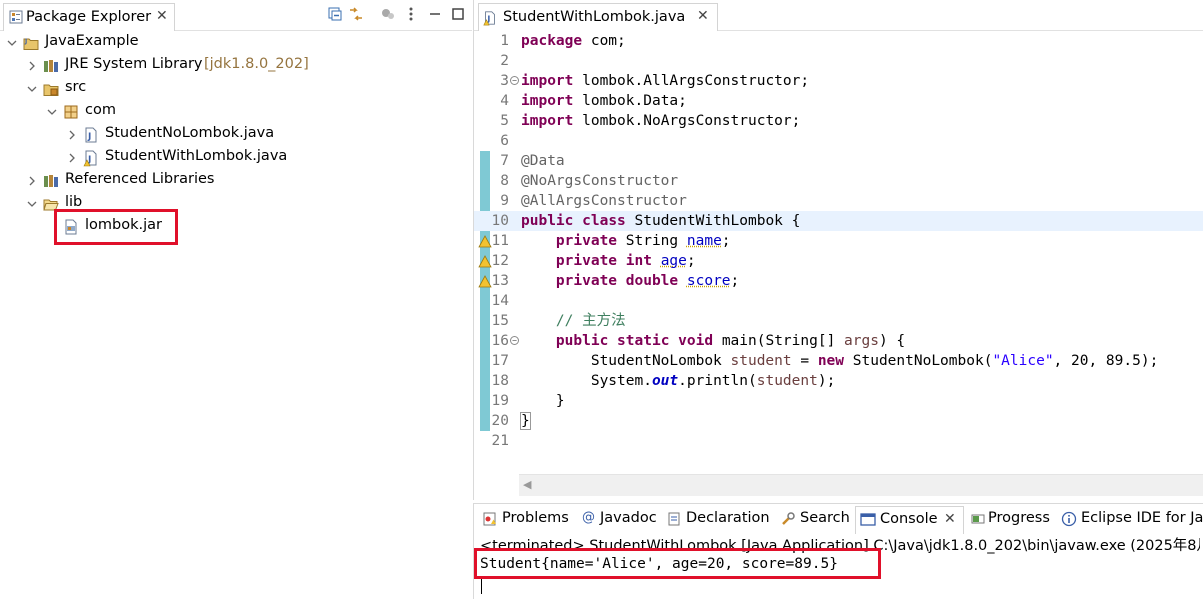 Image resolution: width=1203 pixels, height=599 pixels. What do you see at coordinates (674, 519) in the screenshot?
I see `declaration-icon` at bounding box center [674, 519].